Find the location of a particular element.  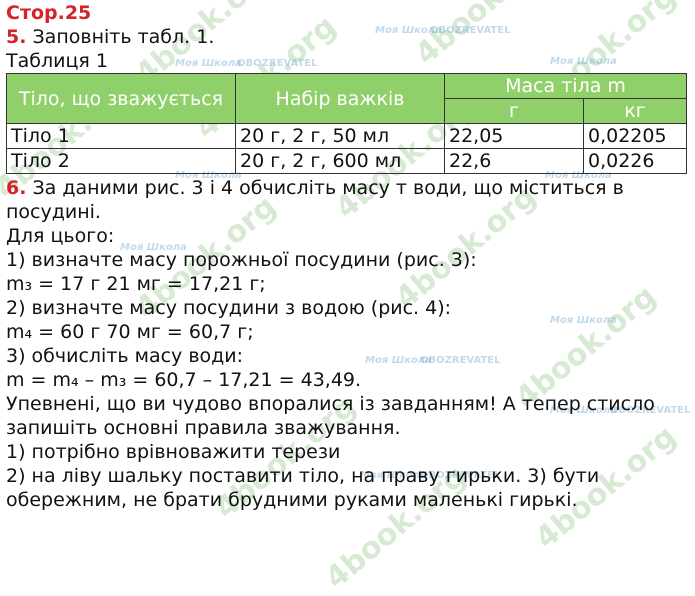

cell-weights: 20 г, 2 г, 600 мл is located at coordinates (340, 161).